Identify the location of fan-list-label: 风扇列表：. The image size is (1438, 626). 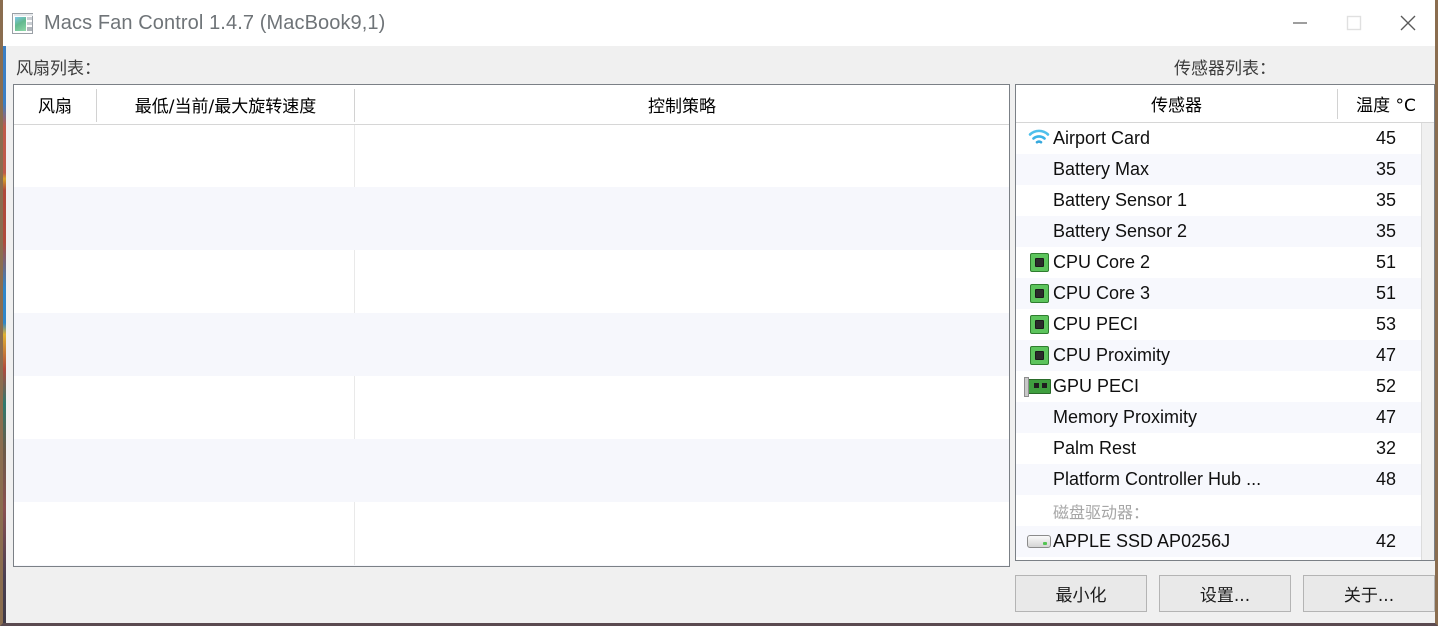
(58, 68).